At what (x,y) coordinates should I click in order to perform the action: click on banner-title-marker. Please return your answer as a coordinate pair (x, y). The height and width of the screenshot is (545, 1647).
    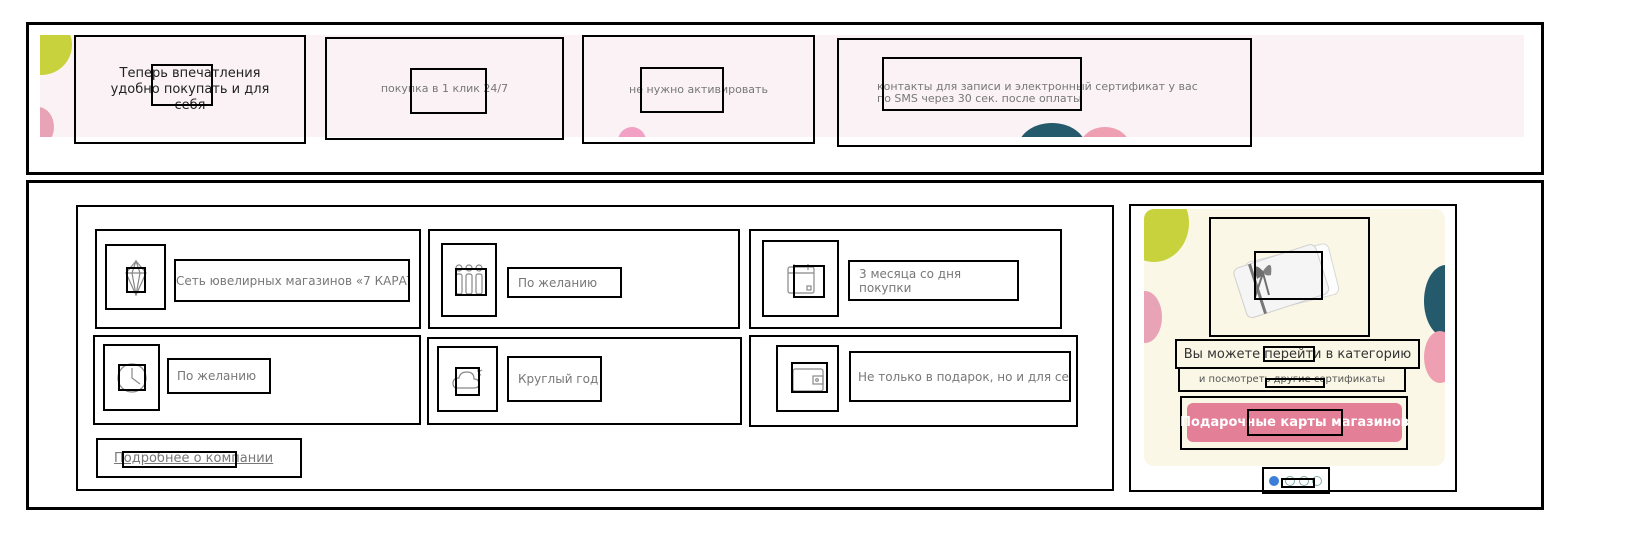
    Looking at the image, I should click on (182, 85).